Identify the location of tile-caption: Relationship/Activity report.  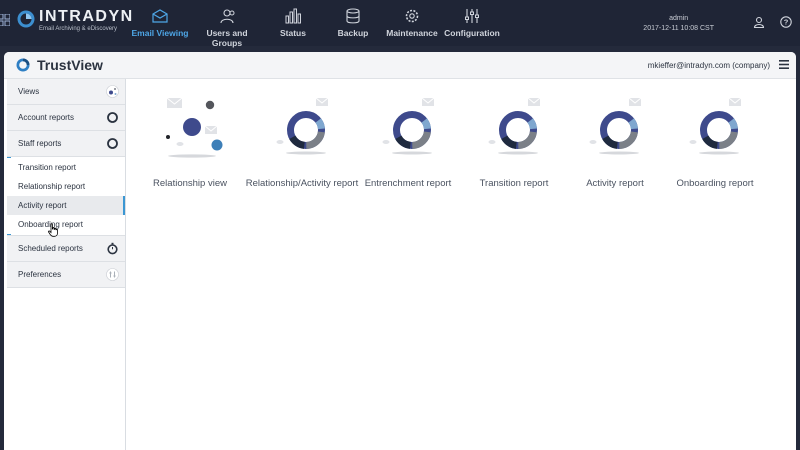
(302, 183).